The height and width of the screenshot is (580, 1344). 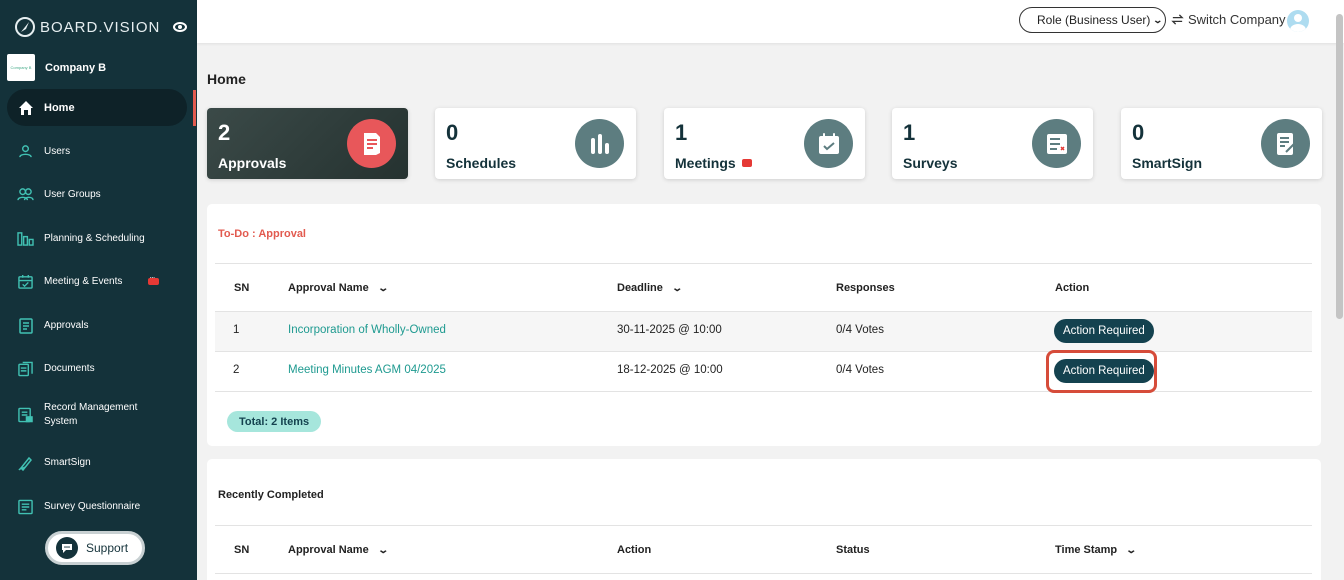 What do you see at coordinates (59, 107) in the screenshot?
I see `sidebar-item-label: Home` at bounding box center [59, 107].